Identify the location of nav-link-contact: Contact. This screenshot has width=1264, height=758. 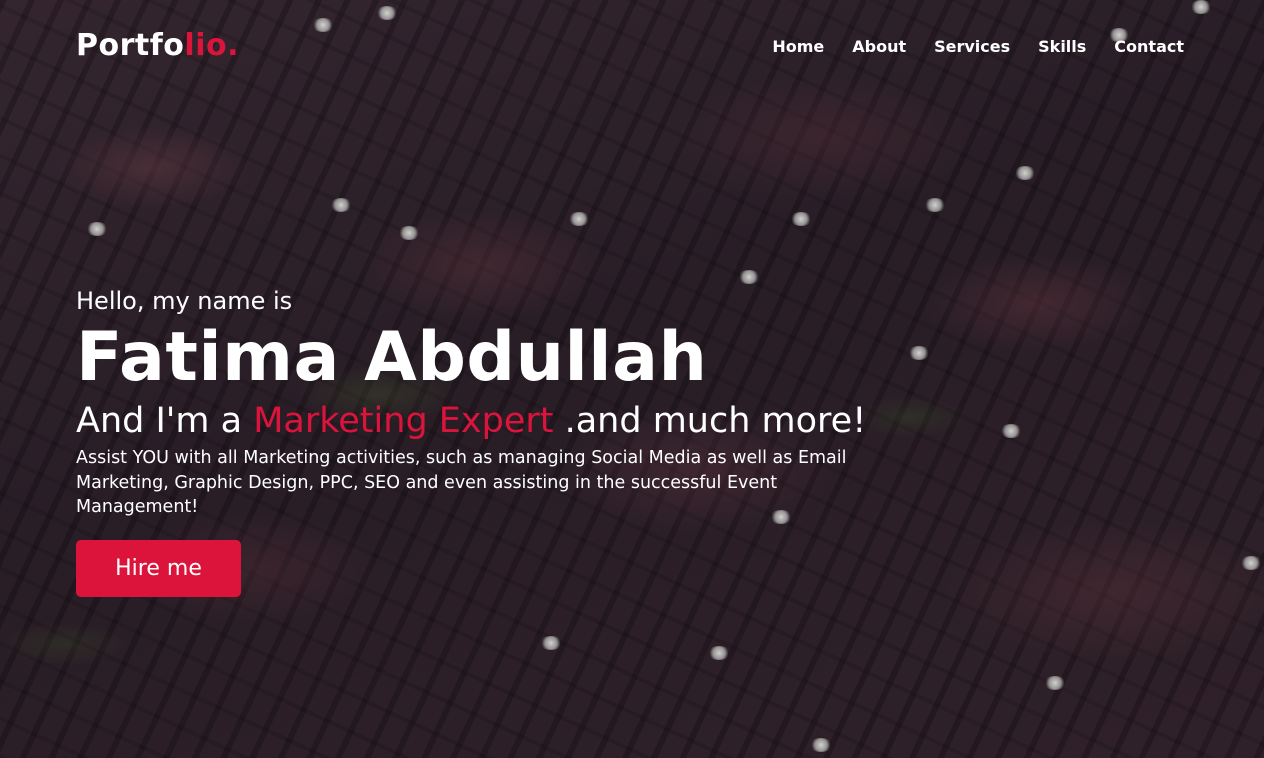
(1149, 46).